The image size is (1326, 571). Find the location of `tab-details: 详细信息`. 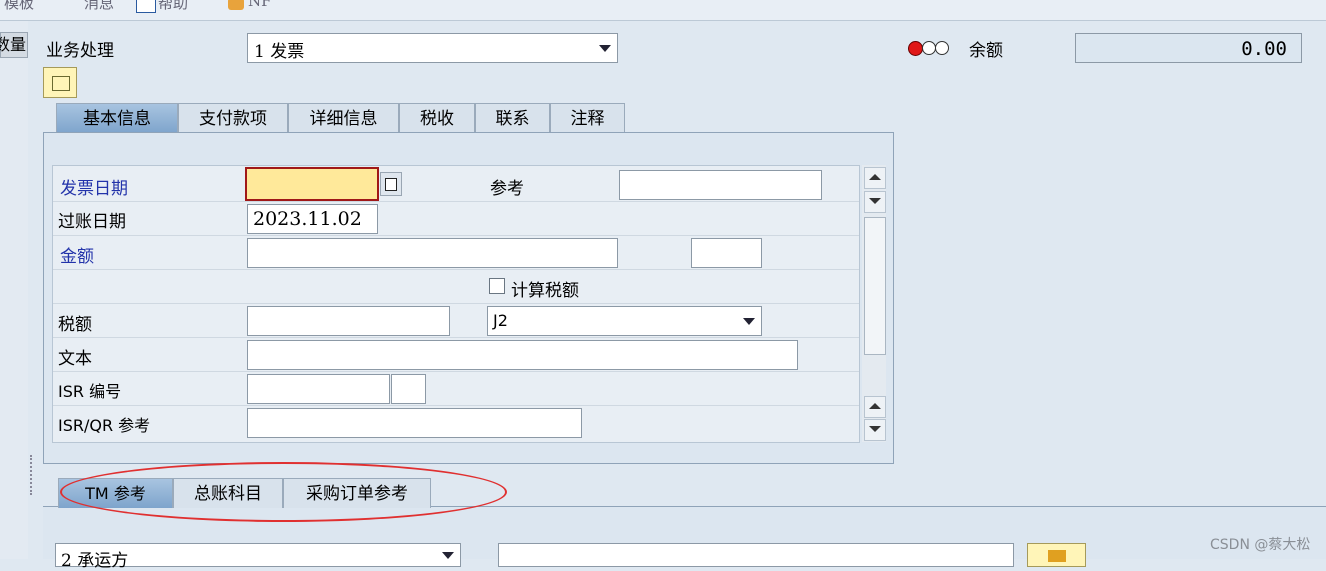

tab-details: 详细信息 is located at coordinates (343, 118).